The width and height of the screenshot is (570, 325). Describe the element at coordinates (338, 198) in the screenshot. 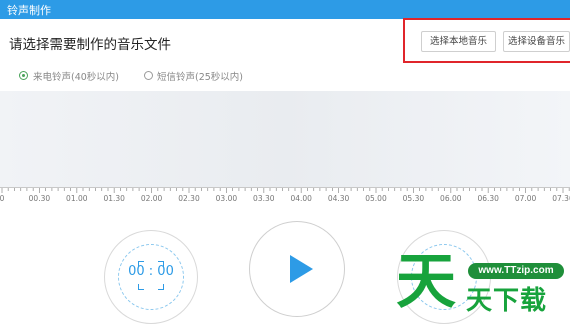

I see `timeline-label: 04.30` at that location.